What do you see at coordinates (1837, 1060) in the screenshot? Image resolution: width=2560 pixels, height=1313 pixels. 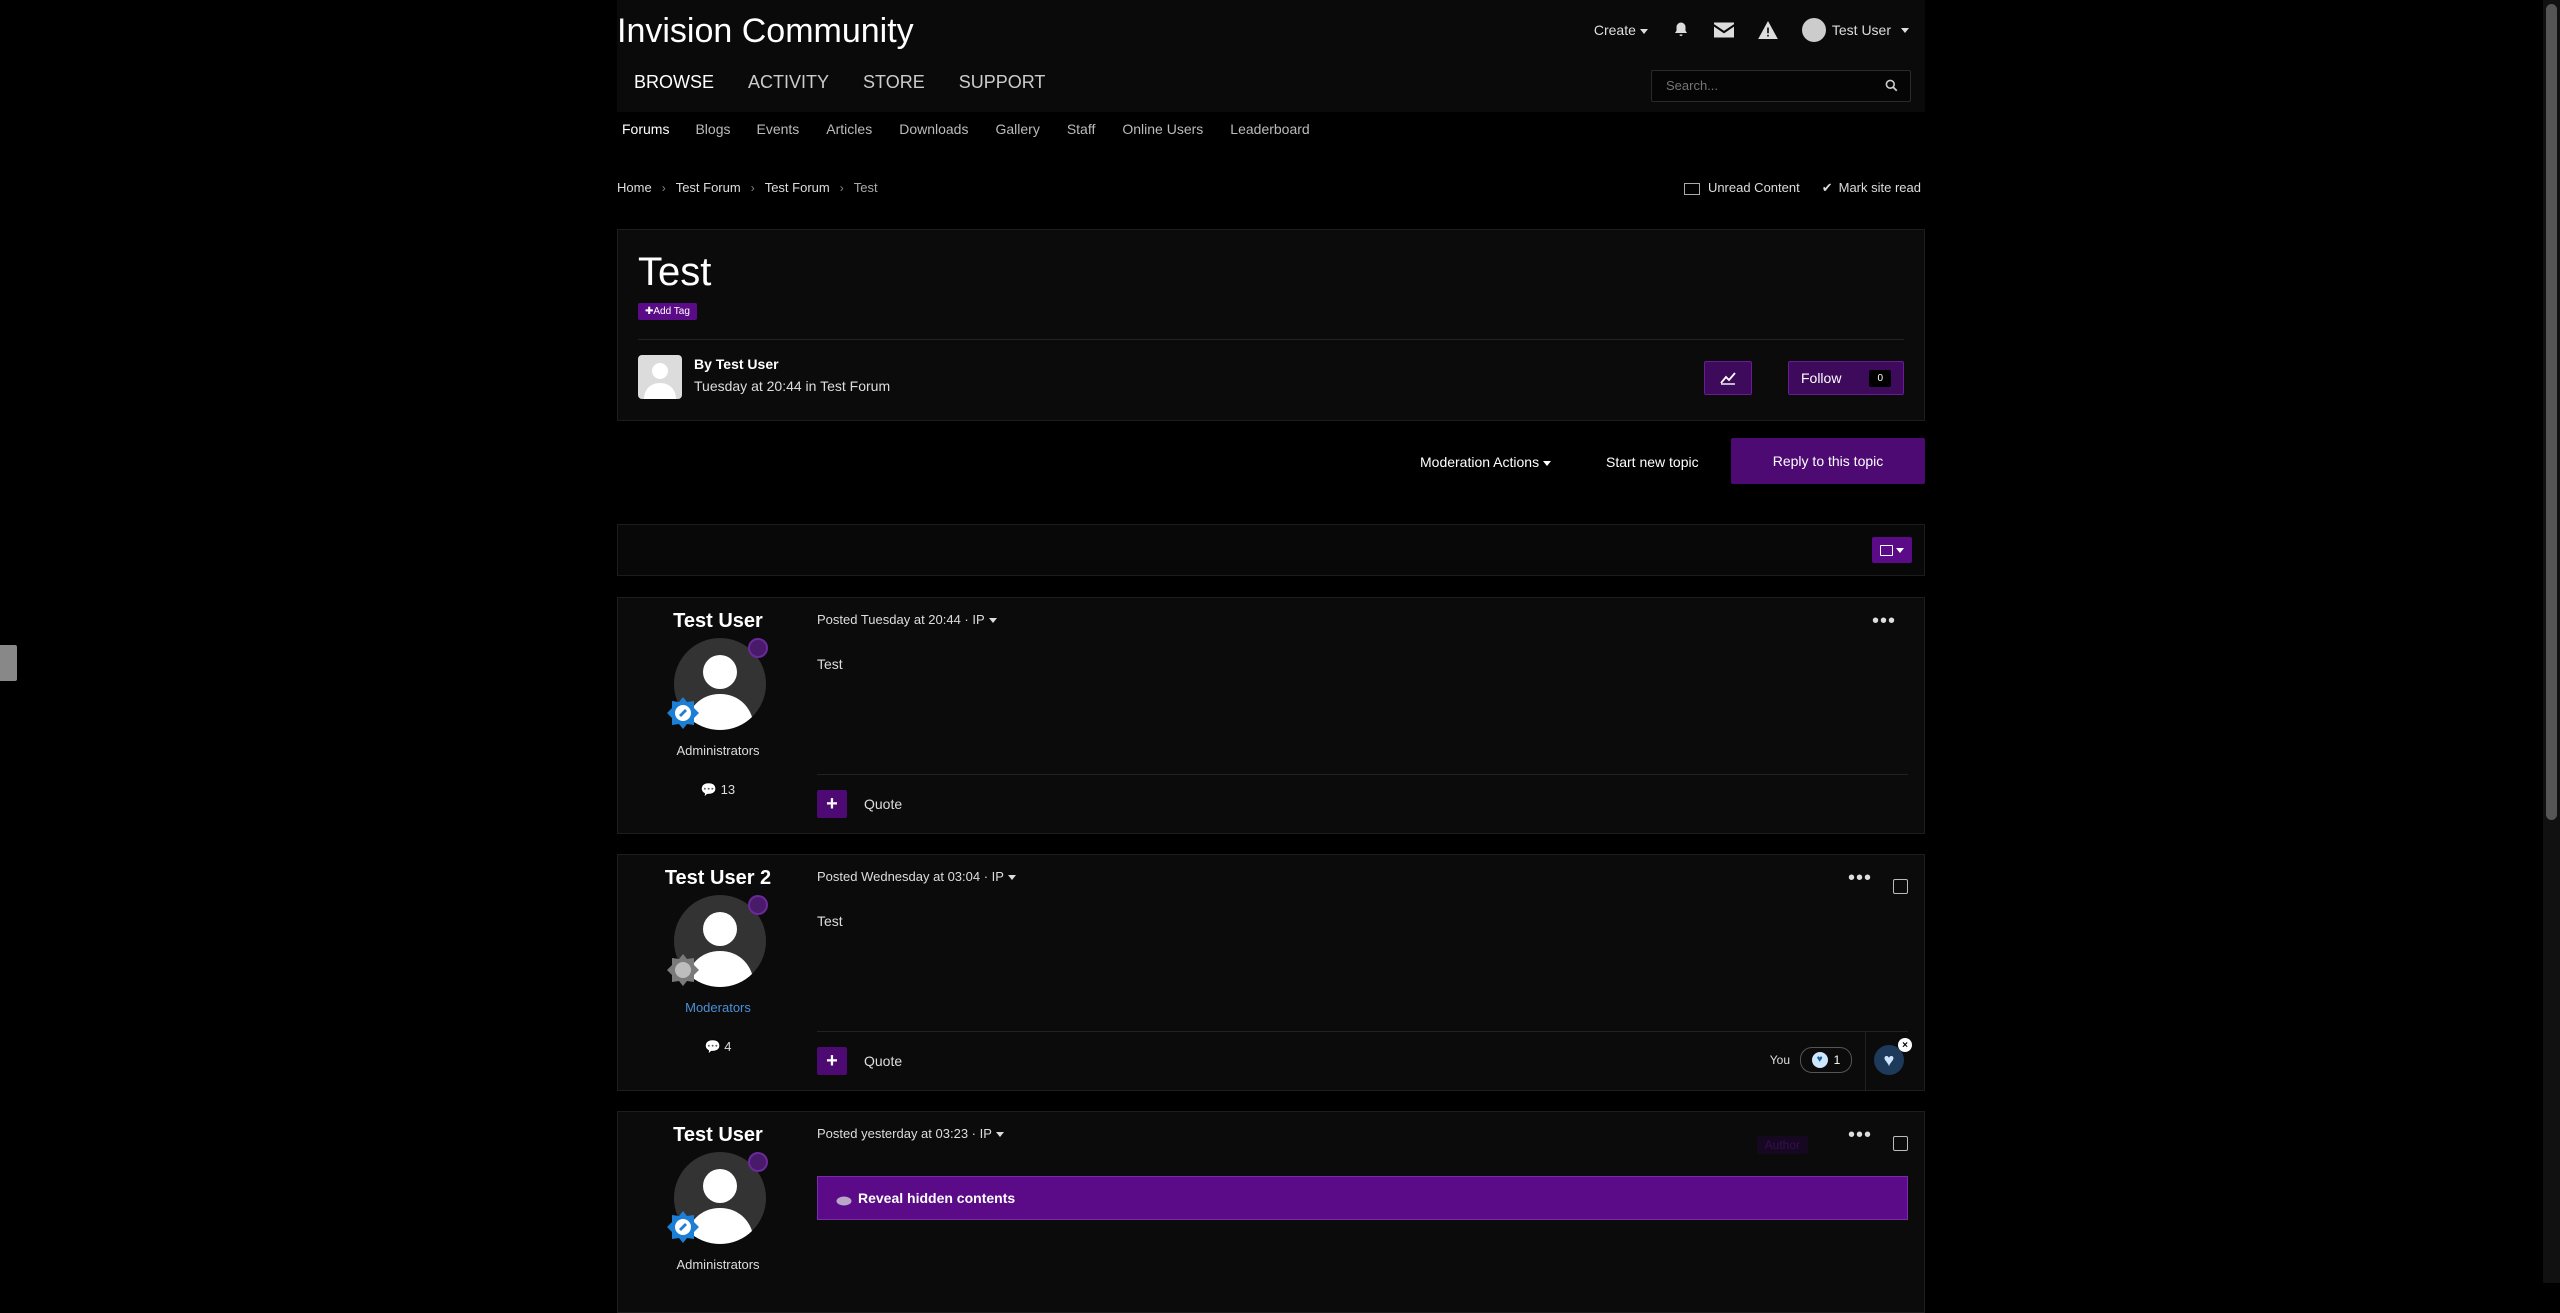 I see `reaction-count: 1` at bounding box center [1837, 1060].